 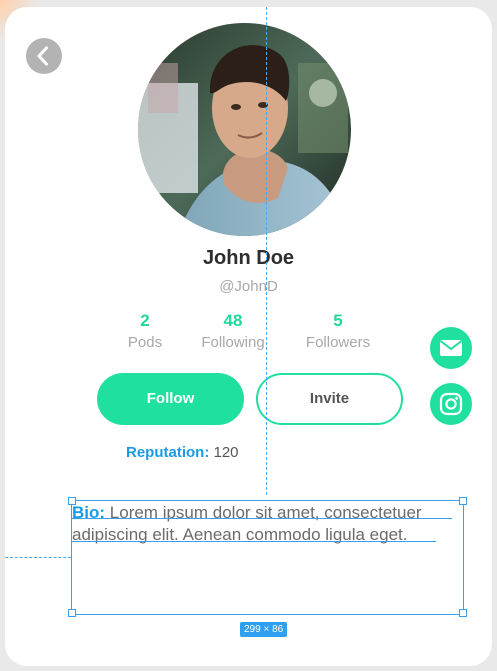 What do you see at coordinates (338, 331) in the screenshot?
I see `stat-followers: 5 Followers` at bounding box center [338, 331].